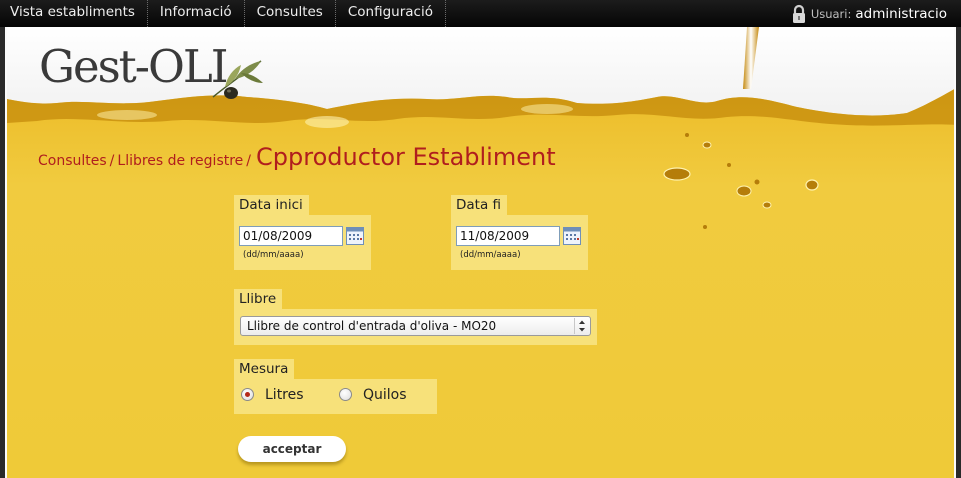  What do you see at coordinates (247, 394) in the screenshot?
I see `radio-litres` at bounding box center [247, 394].